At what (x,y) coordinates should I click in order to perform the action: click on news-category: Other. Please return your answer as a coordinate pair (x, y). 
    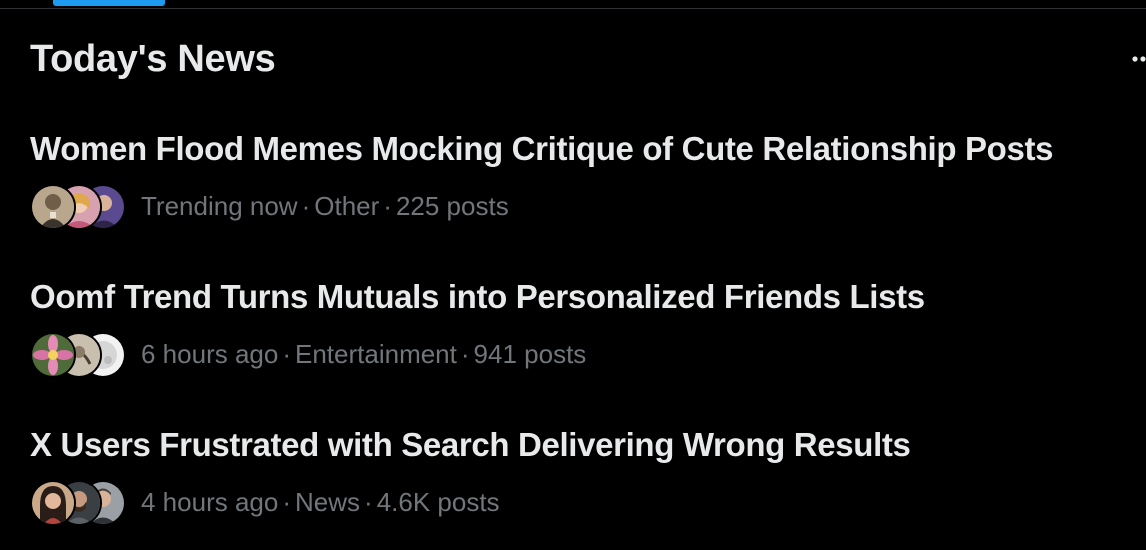
    Looking at the image, I should click on (347, 206).